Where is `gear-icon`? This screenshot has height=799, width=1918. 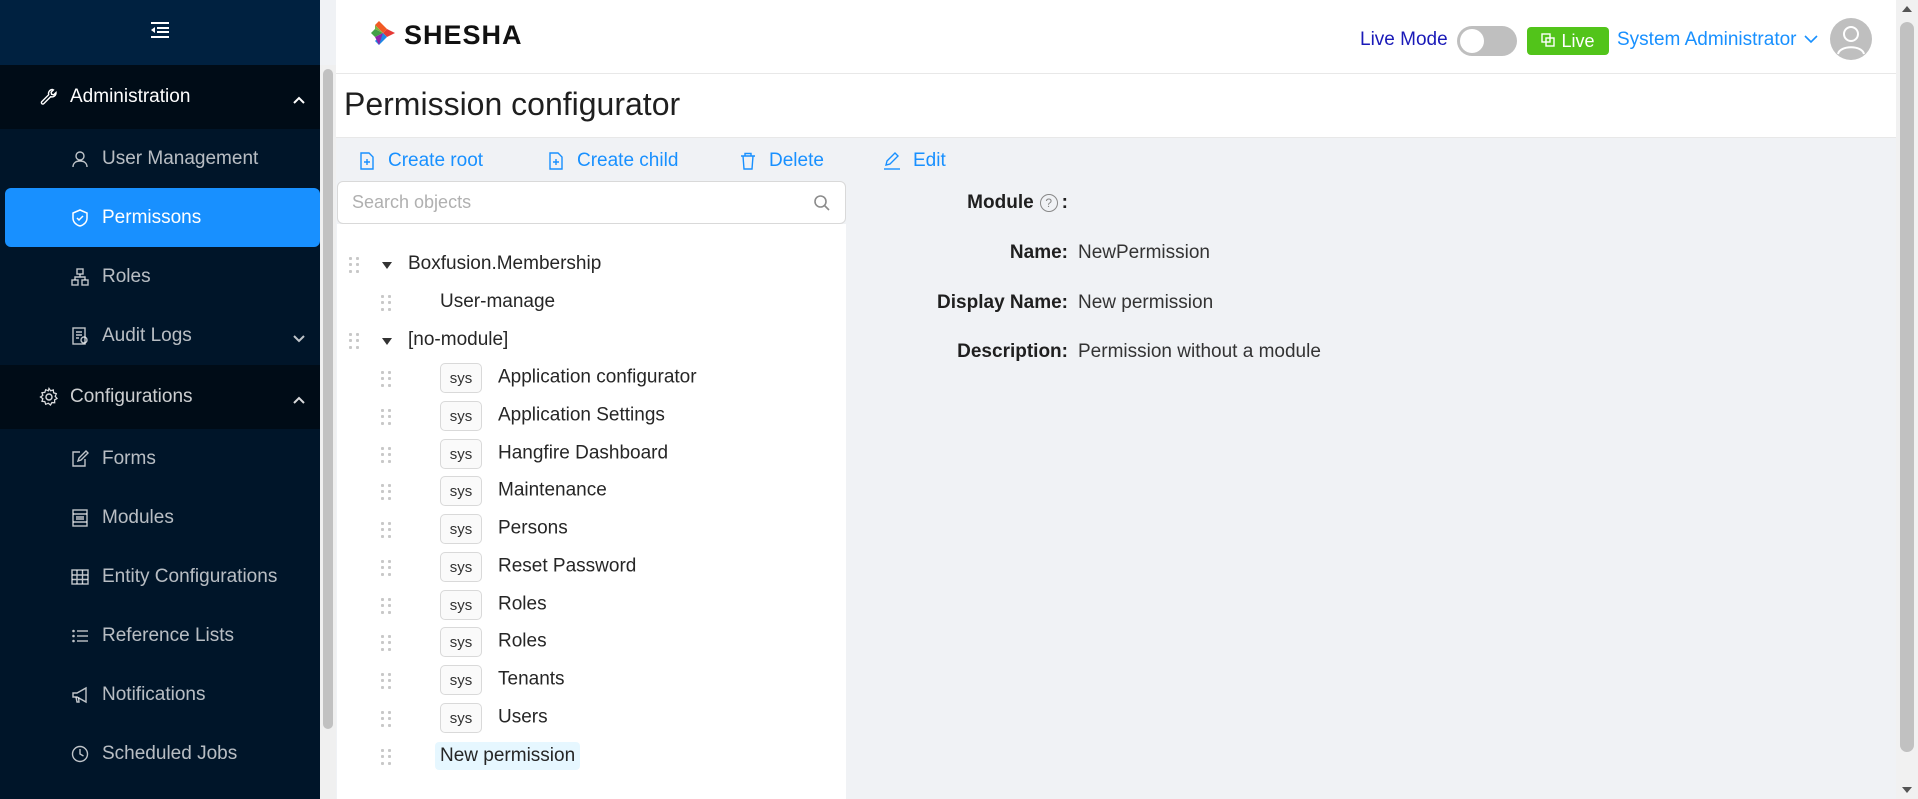
gear-icon is located at coordinates (49, 397).